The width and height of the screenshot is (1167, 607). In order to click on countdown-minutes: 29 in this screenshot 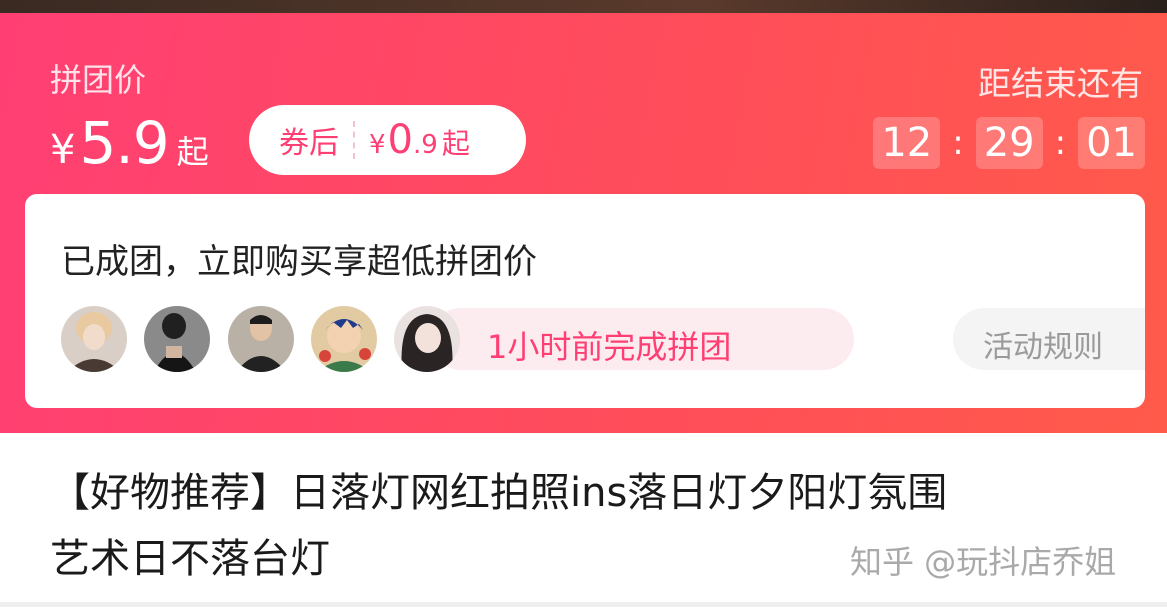, I will do `click(1009, 143)`.